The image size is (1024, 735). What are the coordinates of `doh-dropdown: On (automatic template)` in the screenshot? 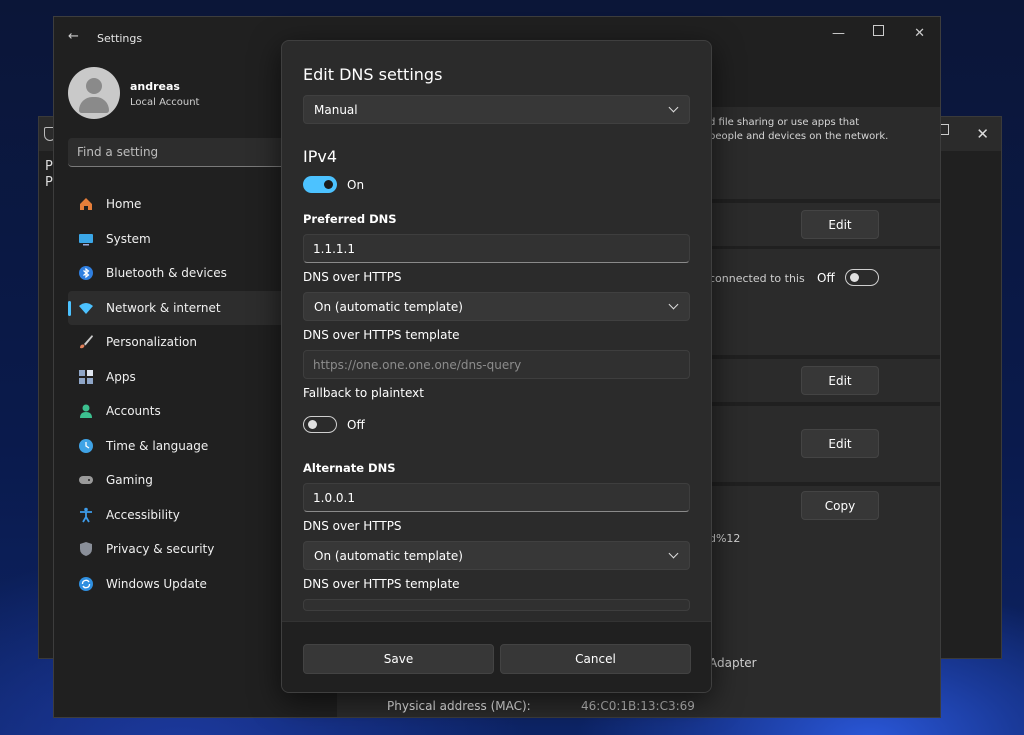 It's located at (496, 306).